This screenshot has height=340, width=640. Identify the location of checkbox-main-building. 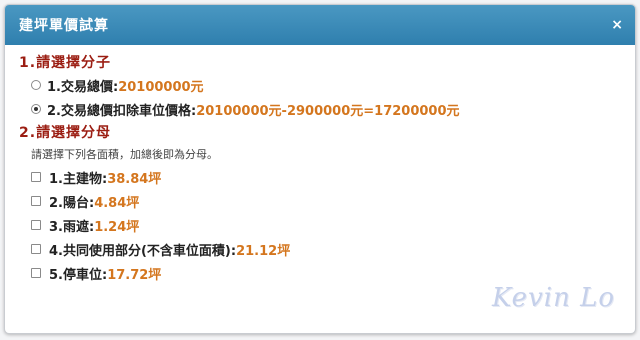
(36, 177).